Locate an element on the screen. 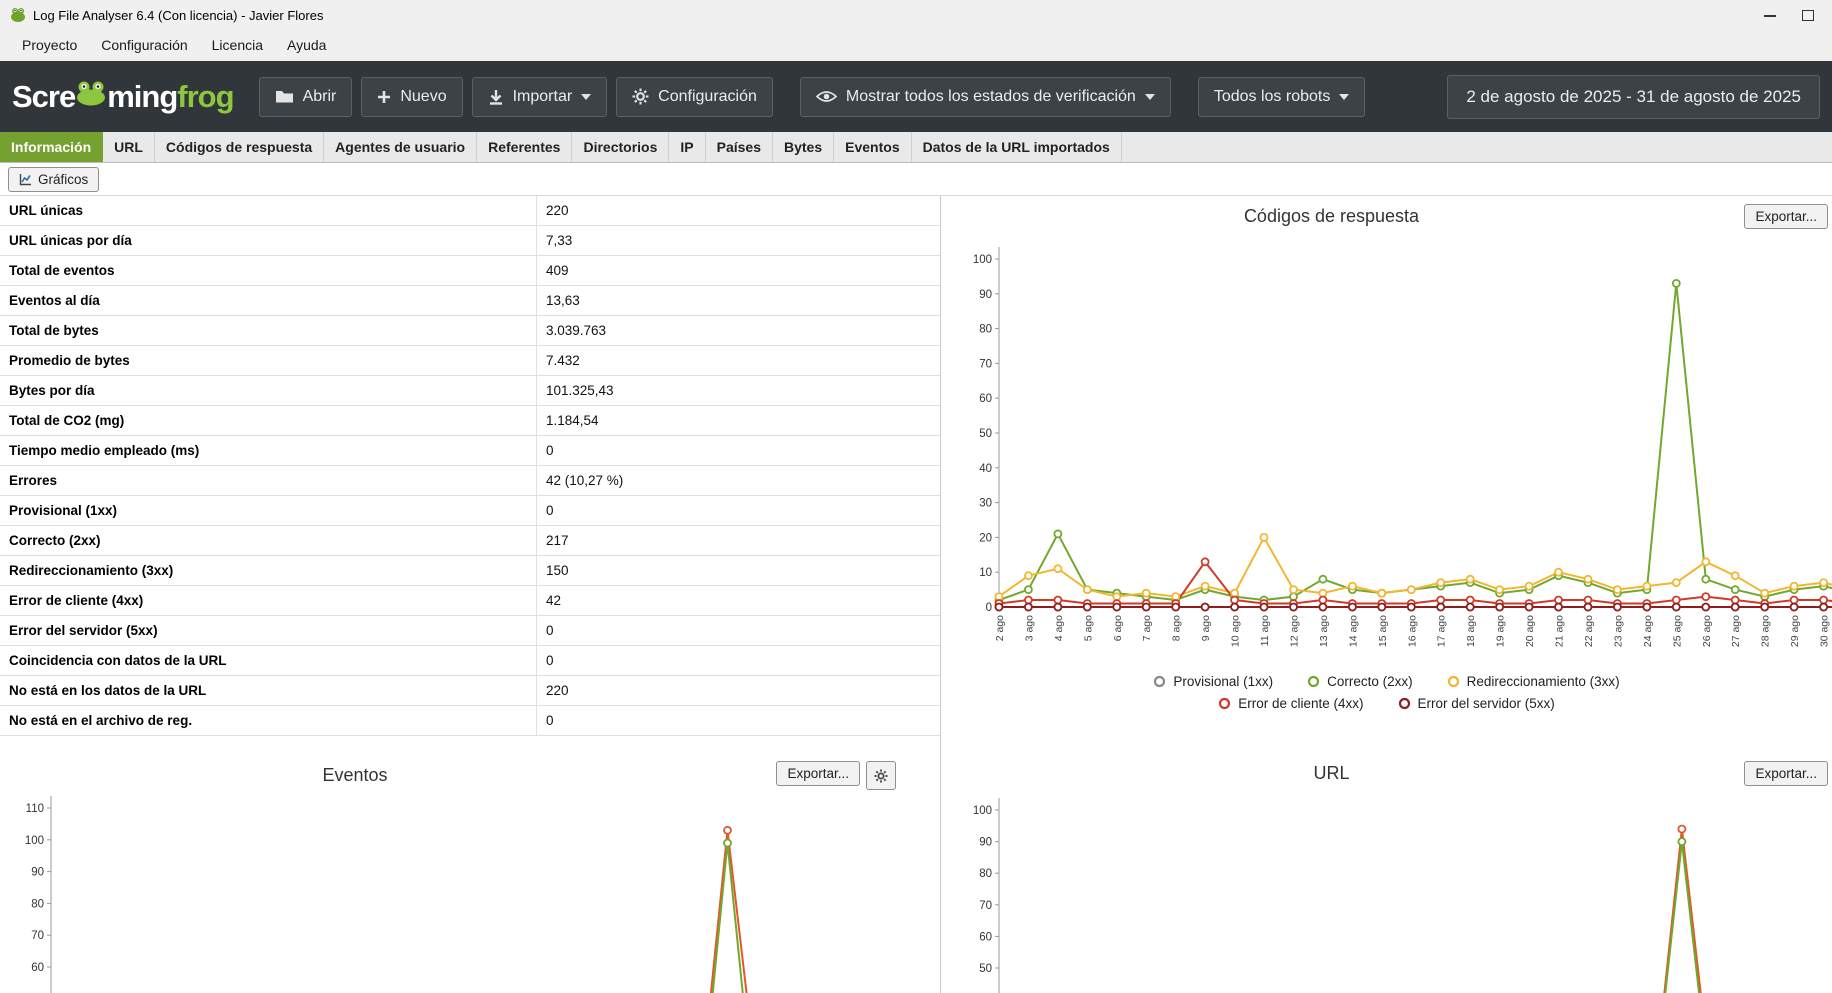 The height and width of the screenshot is (993, 1832). summary-value: 42 (10,27 %) is located at coordinates (585, 480).